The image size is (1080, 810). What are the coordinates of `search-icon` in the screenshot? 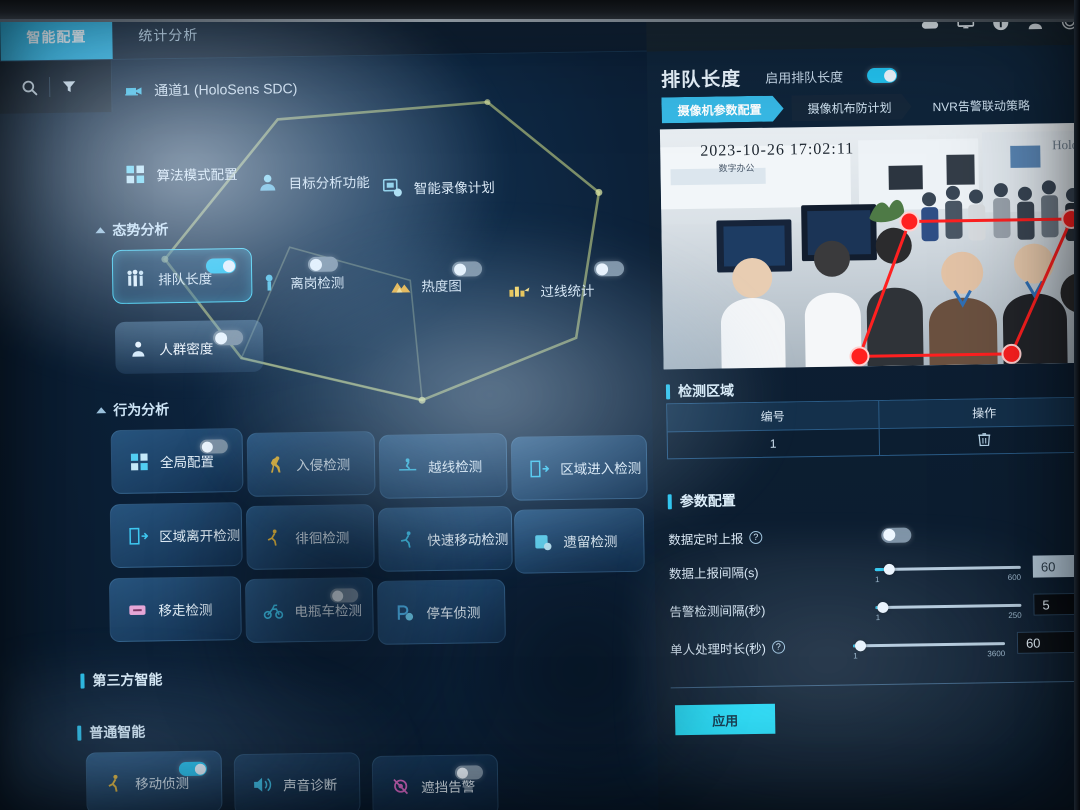 It's located at (29, 87).